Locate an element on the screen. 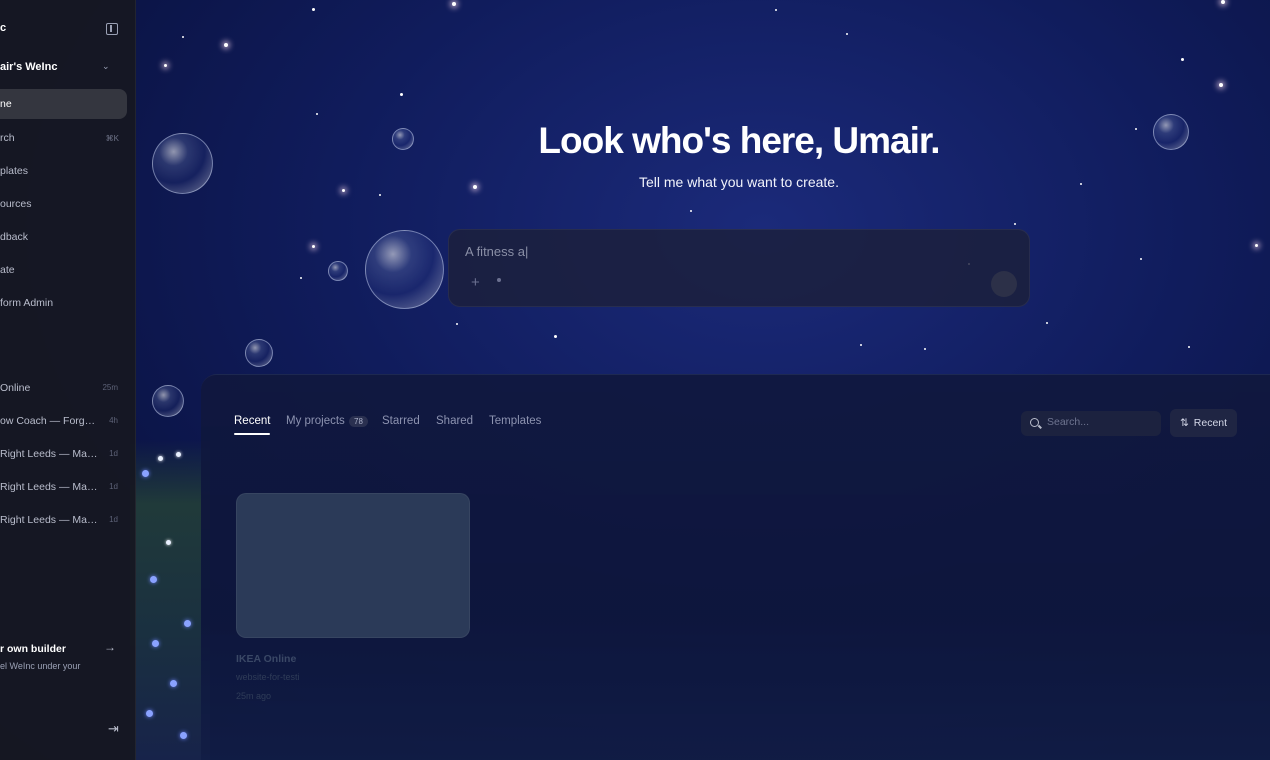 Image resolution: width=1270 pixels, height=760 pixels. sort-button: ⇅ Recent is located at coordinates (1203, 423).